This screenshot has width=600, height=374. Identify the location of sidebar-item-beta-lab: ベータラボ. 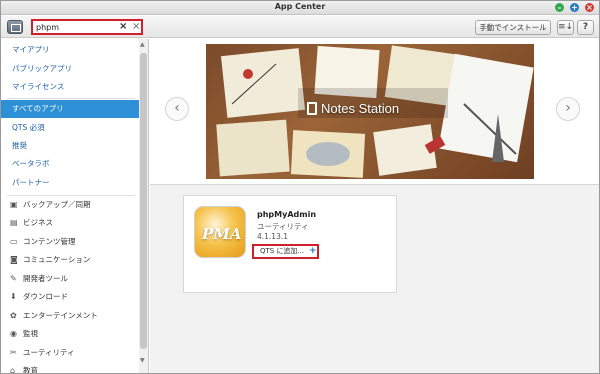
(70, 164).